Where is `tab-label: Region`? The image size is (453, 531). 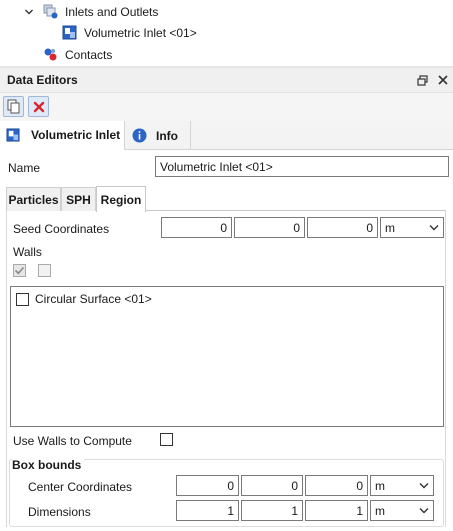 tab-label: Region is located at coordinates (121, 199).